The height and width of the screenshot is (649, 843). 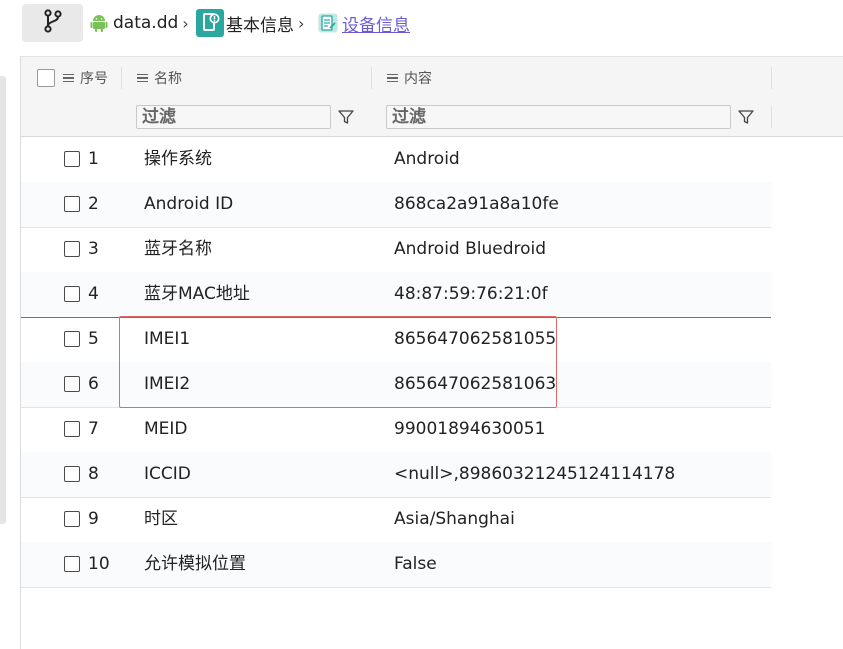 I want to click on row-name: IMEI2, so click(x=167, y=384).